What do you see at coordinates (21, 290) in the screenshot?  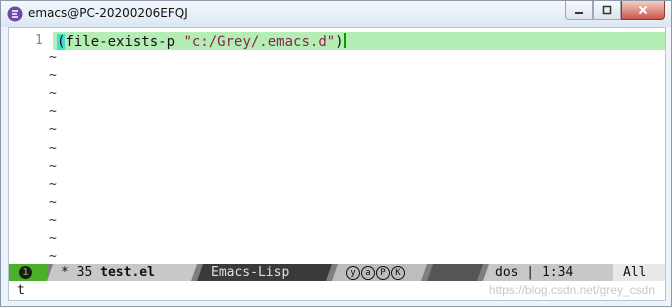 I see `echo-text: t` at bounding box center [21, 290].